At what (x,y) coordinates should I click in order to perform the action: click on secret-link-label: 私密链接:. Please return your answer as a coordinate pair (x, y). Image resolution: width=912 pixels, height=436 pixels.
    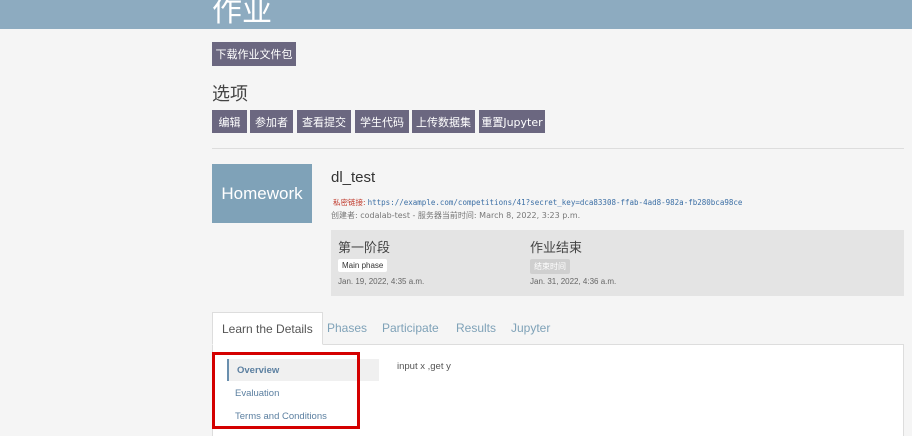
    Looking at the image, I should click on (349, 202).